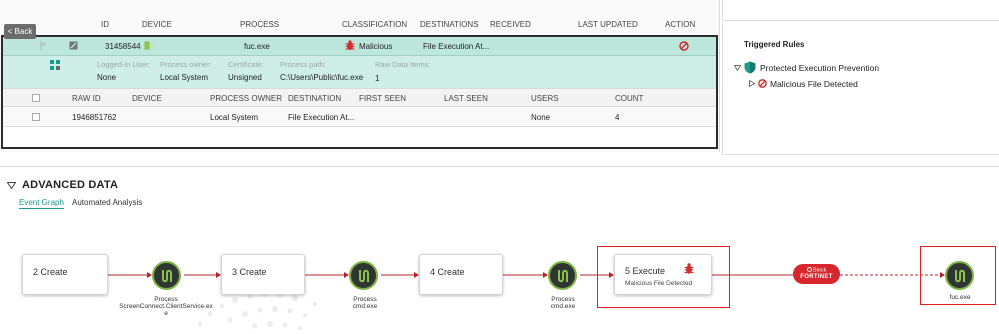  What do you see at coordinates (157, 24) in the screenshot?
I see `col-device: DEVICE` at bounding box center [157, 24].